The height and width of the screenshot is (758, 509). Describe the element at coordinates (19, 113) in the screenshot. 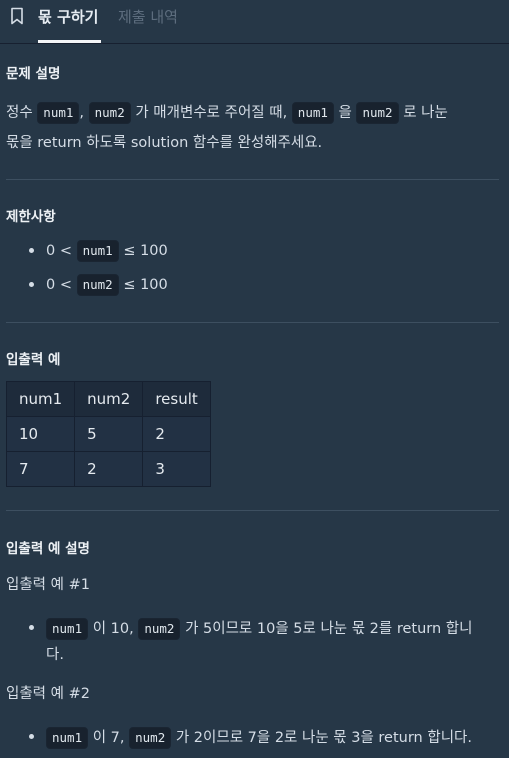

I see `text: 정수` at that location.